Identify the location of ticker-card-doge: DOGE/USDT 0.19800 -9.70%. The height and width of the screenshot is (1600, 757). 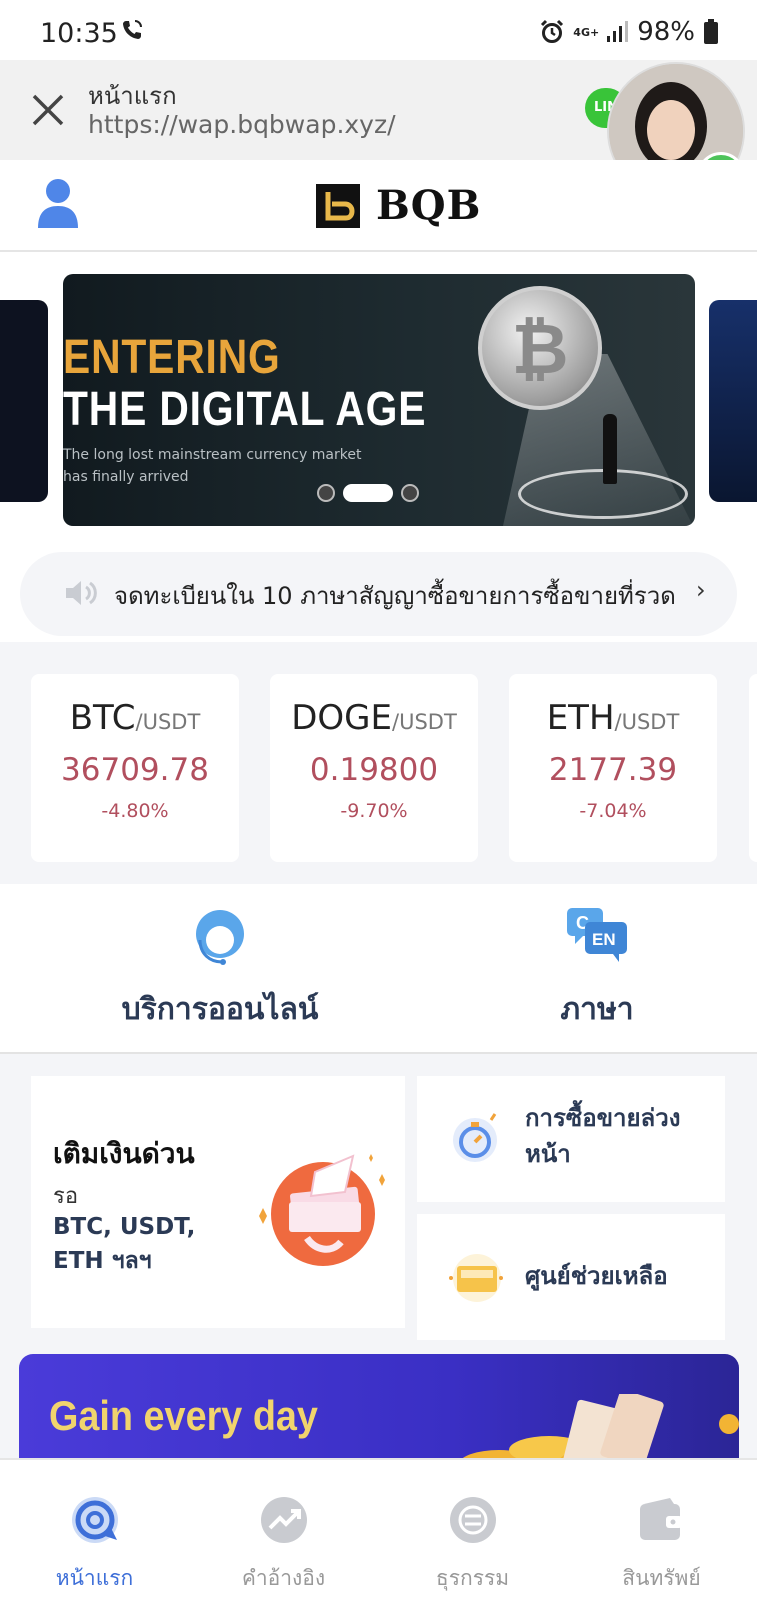
(374, 768).